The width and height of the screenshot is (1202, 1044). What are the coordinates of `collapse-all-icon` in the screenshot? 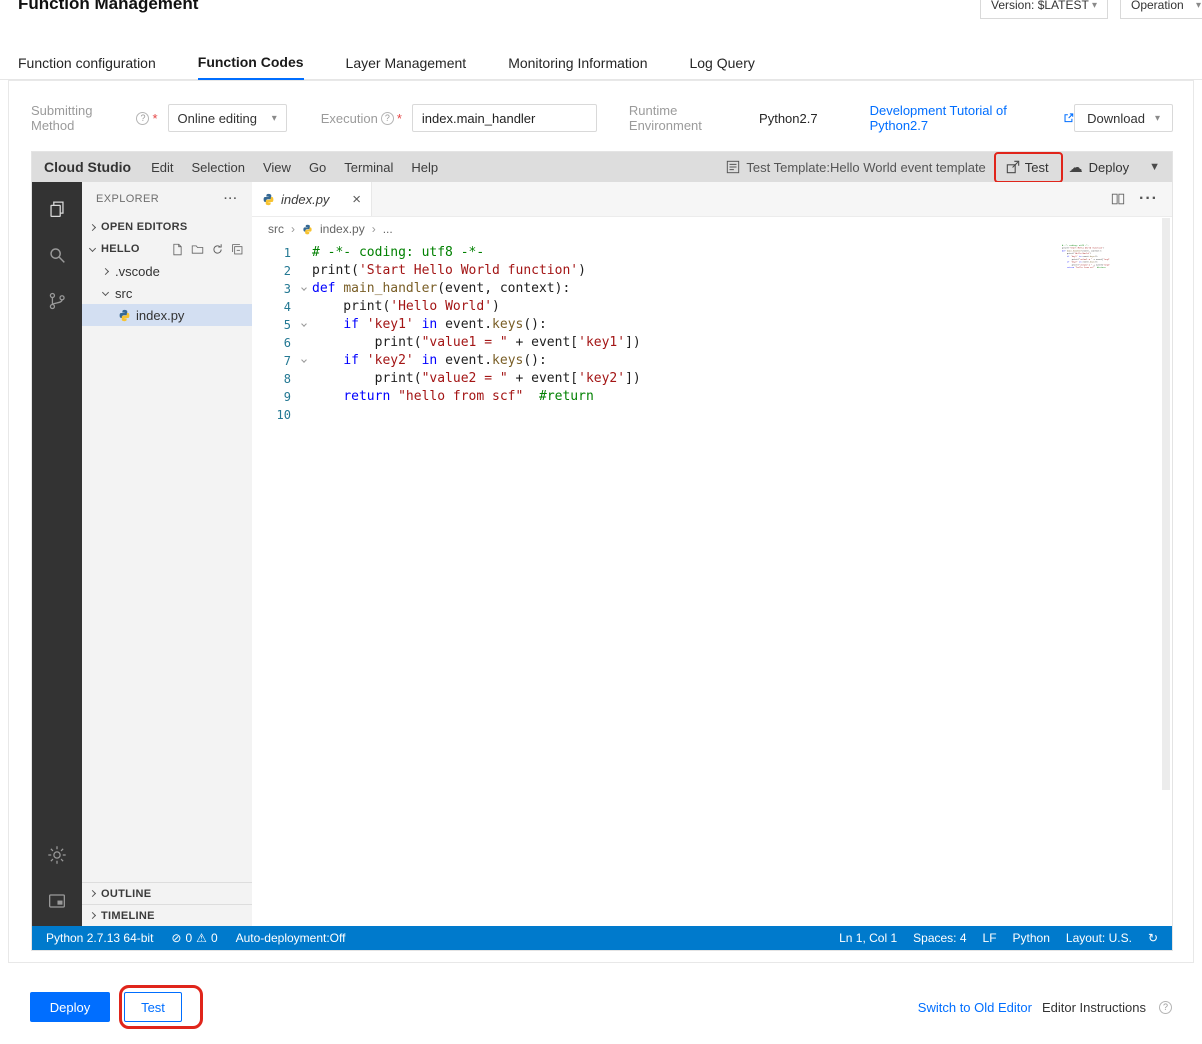 It's located at (237, 249).